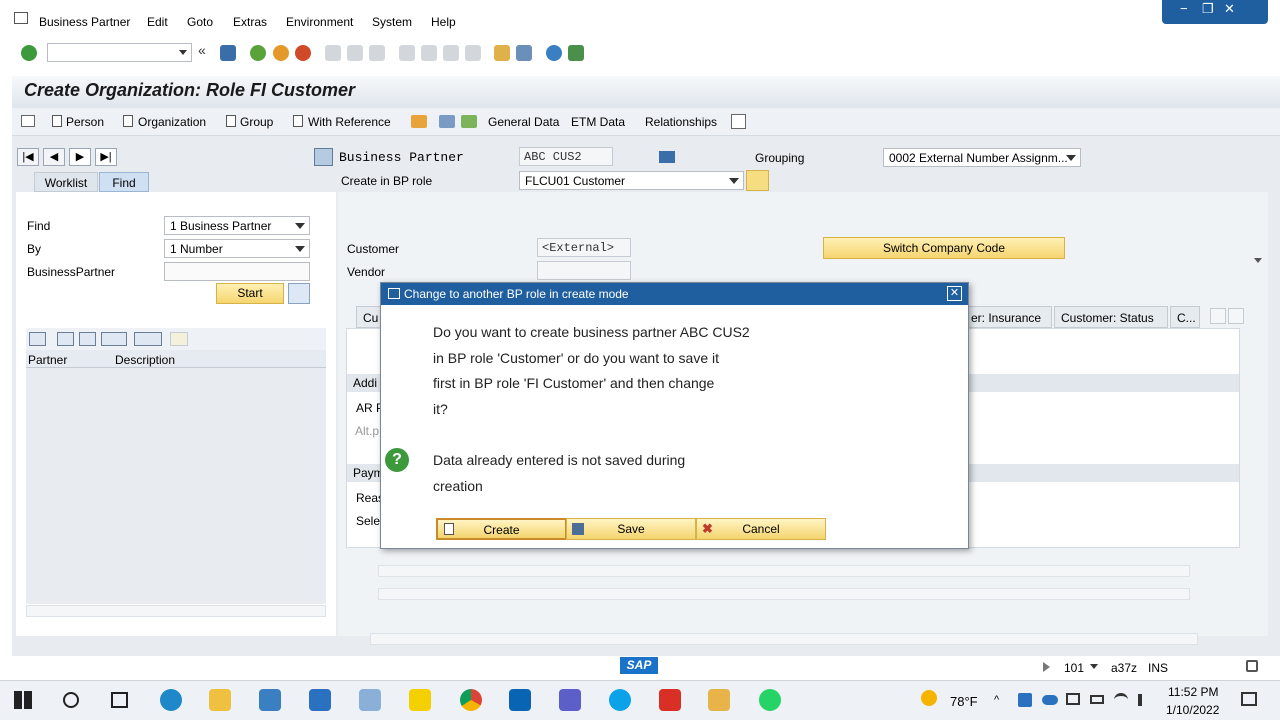 The width and height of the screenshot is (1280, 720). Describe the element at coordinates (757, 180) in the screenshot. I see `role-search-icon` at that location.